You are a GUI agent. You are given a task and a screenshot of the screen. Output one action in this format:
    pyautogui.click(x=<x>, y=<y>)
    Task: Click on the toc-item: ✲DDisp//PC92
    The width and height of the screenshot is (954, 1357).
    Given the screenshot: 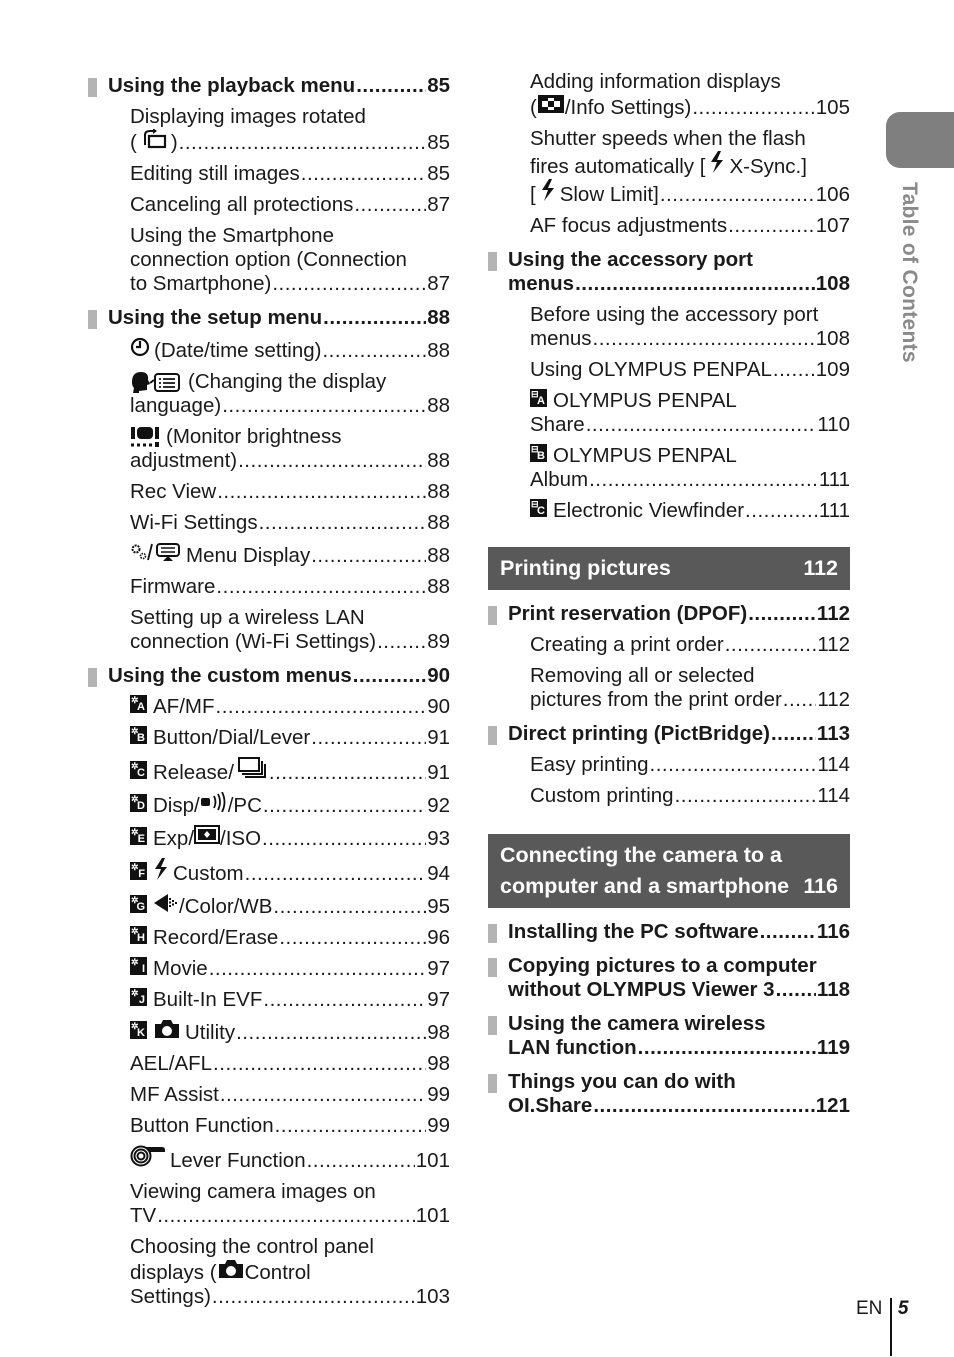 What is the action you would take?
    pyautogui.click(x=269, y=805)
    